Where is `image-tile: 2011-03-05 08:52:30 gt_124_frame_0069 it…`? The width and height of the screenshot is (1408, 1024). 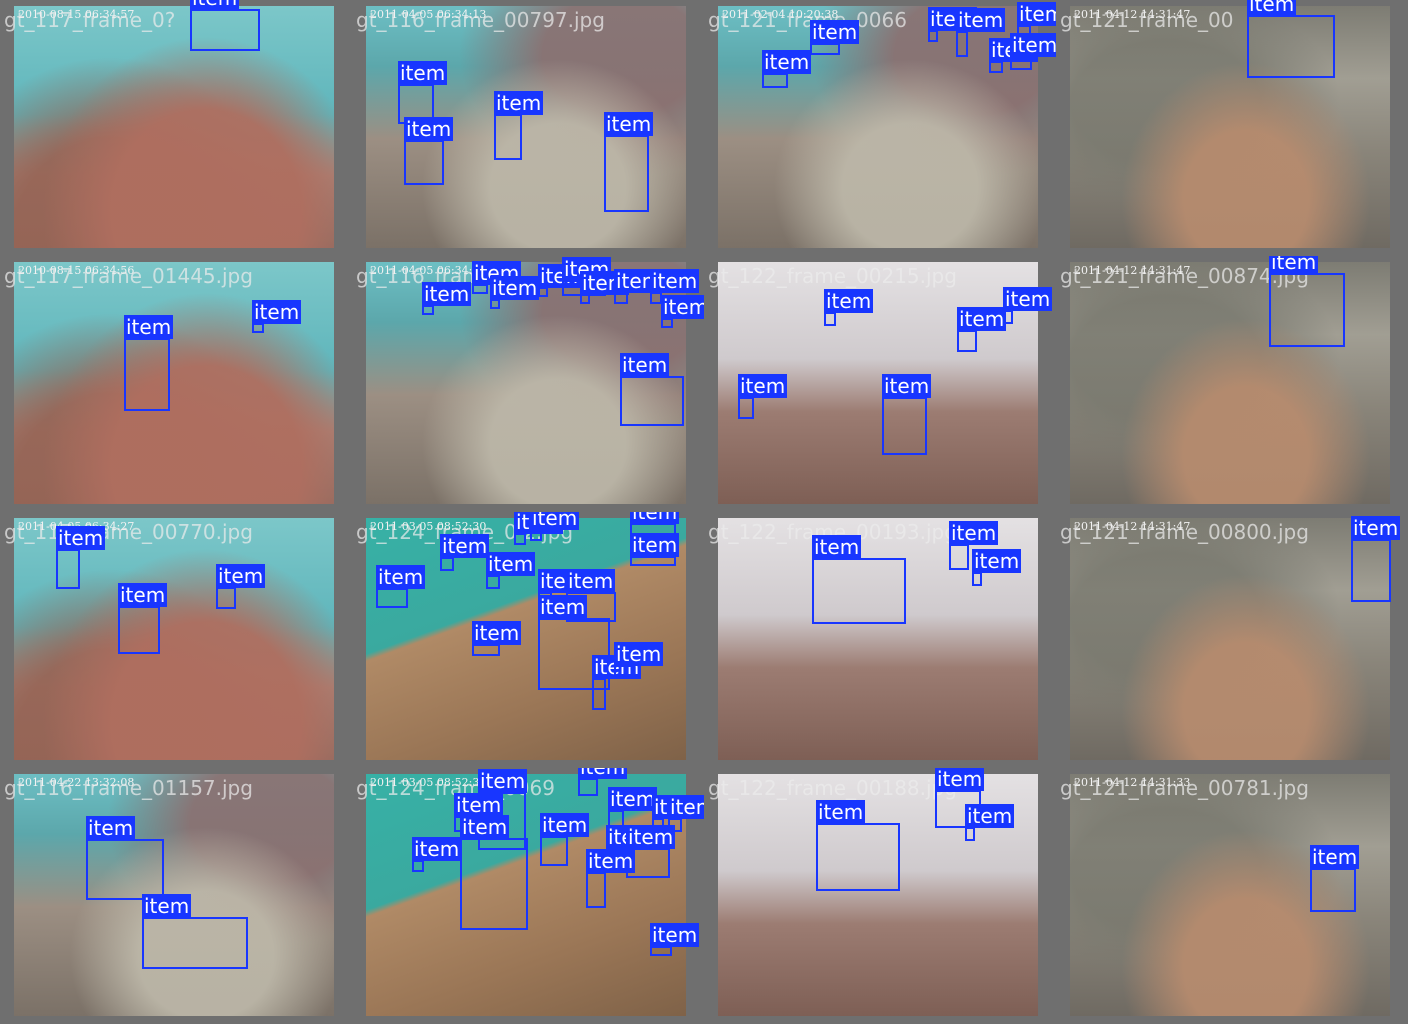 image-tile: 2011-03-05 08:52:30 gt_124_frame_0069 it… is located at coordinates (528, 896).